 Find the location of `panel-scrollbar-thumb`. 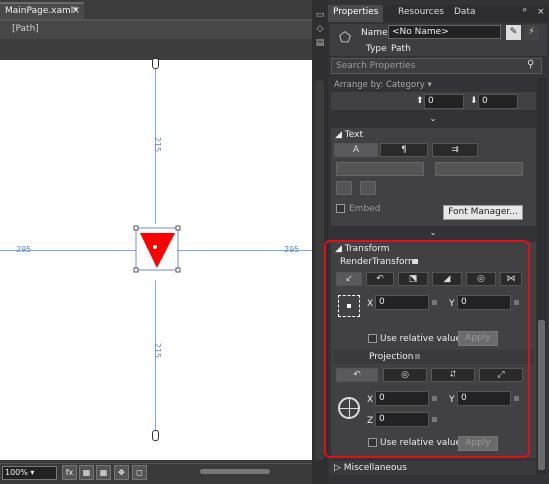

panel-scrollbar-thumb is located at coordinates (541, 395).